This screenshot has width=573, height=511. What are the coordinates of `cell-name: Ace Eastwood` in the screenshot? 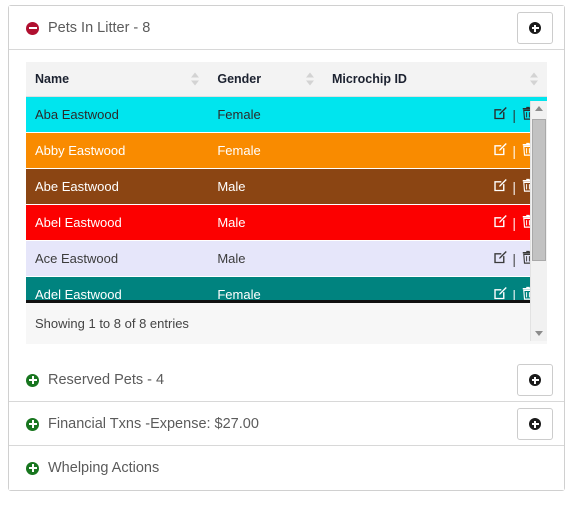 It's located at (117, 259).